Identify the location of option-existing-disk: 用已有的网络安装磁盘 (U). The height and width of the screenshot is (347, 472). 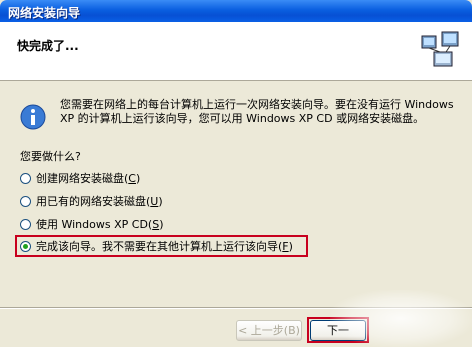
(91, 201).